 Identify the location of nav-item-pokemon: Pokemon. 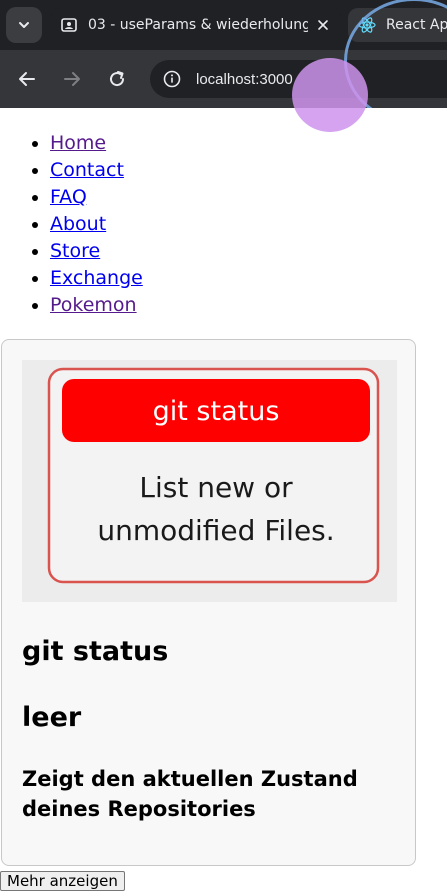
(96, 305).